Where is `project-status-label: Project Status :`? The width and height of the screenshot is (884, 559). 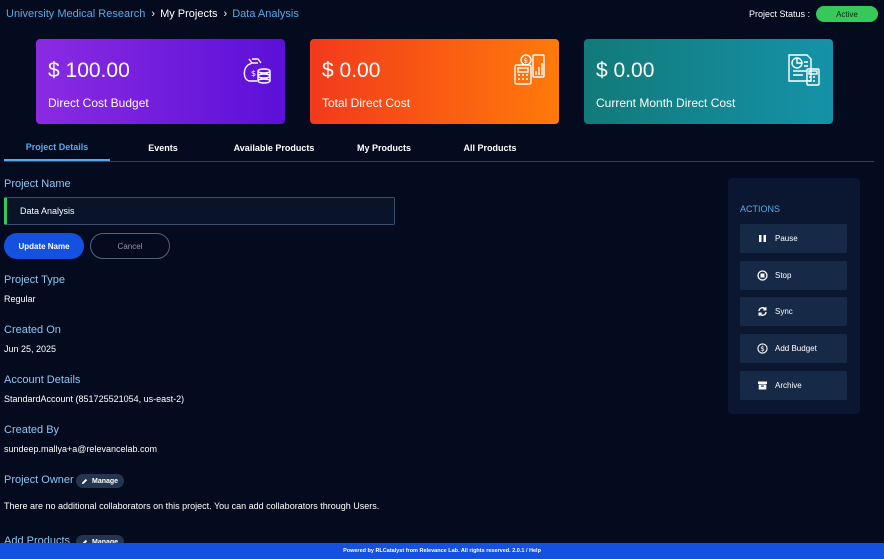 project-status-label: Project Status : is located at coordinates (779, 14).